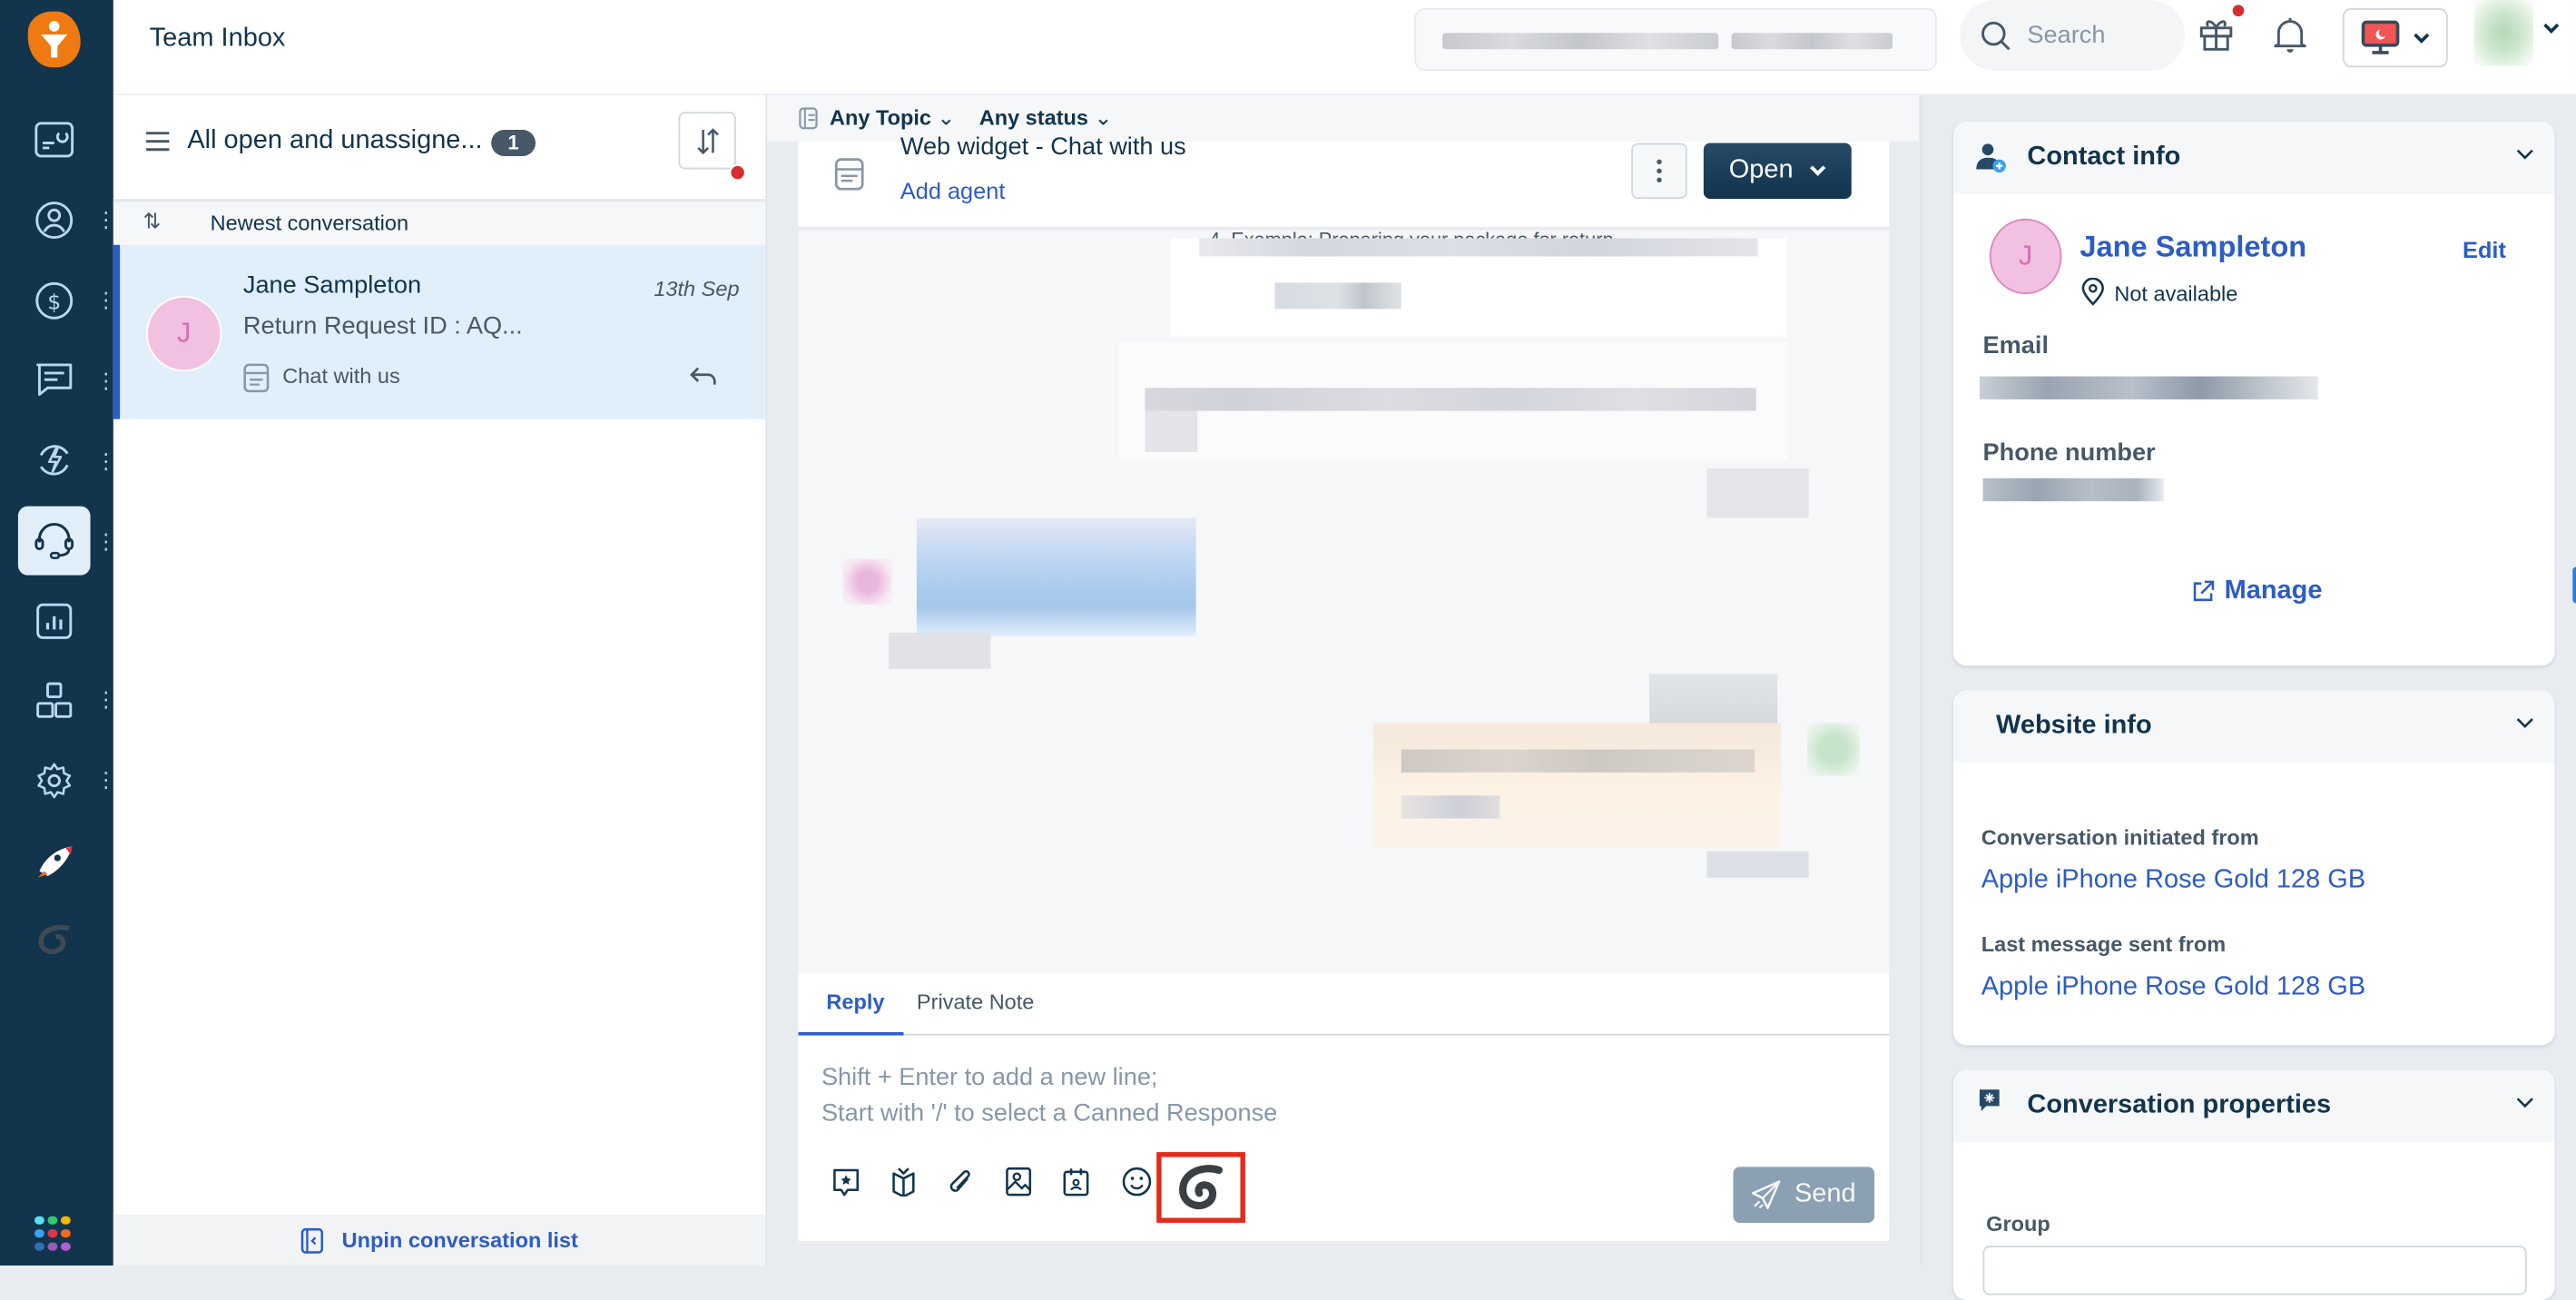 The width and height of the screenshot is (2576, 1300). I want to click on emoji-button, so click(1136, 1182).